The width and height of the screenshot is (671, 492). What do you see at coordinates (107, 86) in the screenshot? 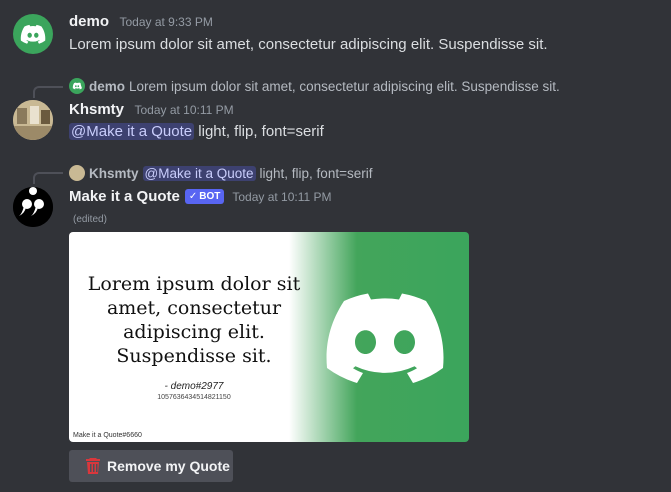
I see `reply-author: demo` at bounding box center [107, 86].